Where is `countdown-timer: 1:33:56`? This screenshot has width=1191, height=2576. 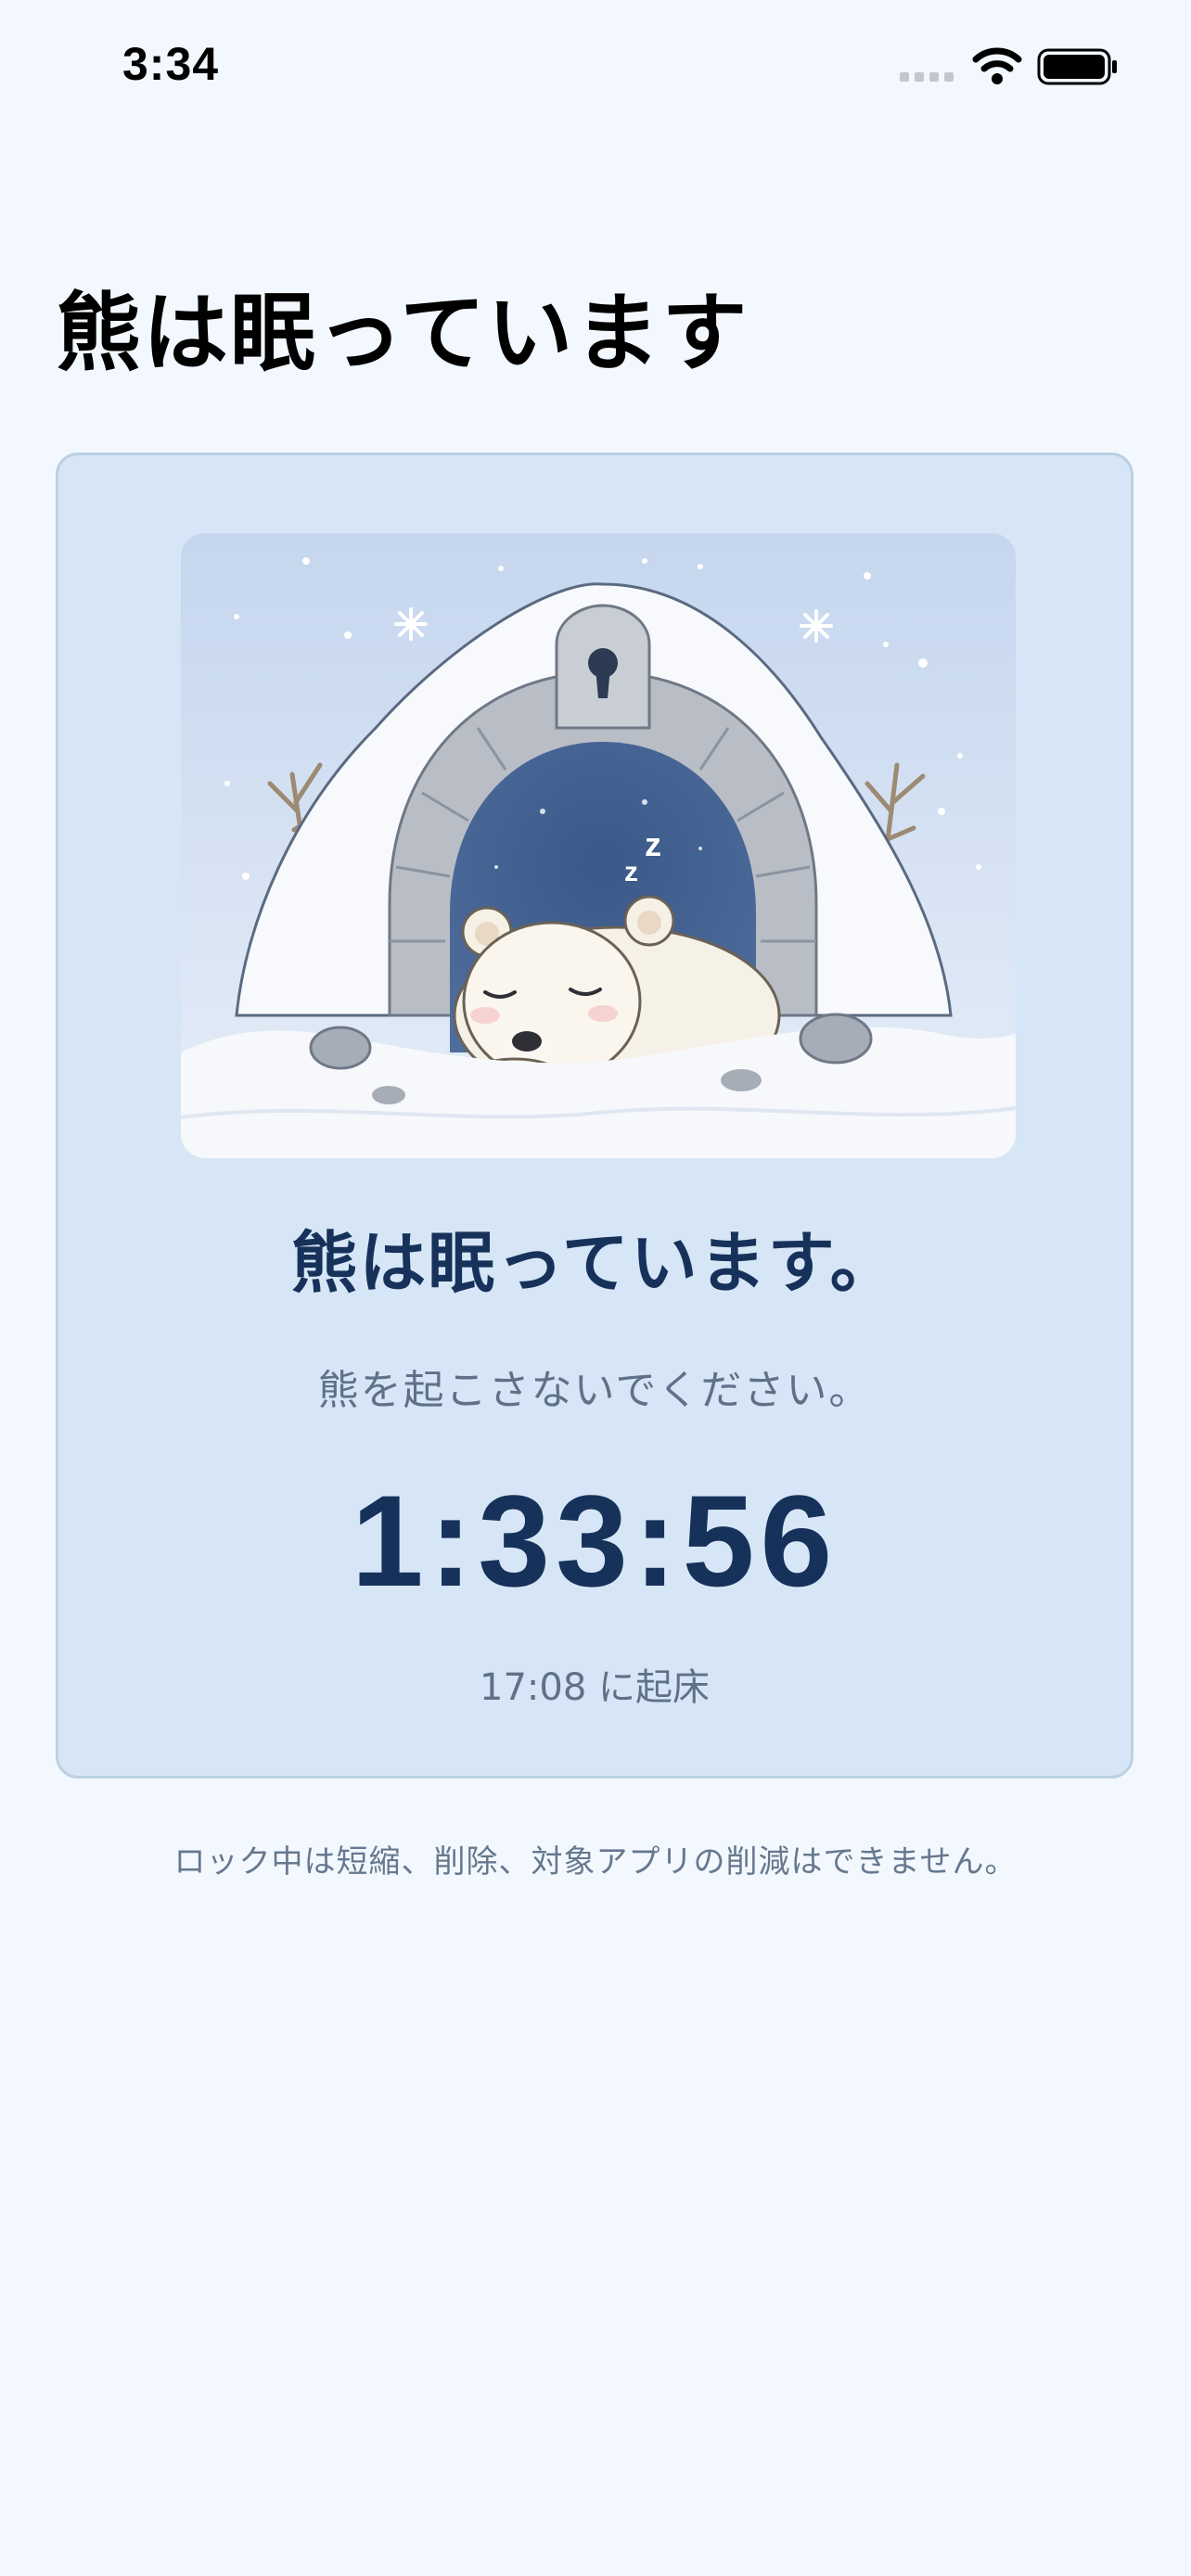
countdown-timer: 1:33:56 is located at coordinates (595, 1540).